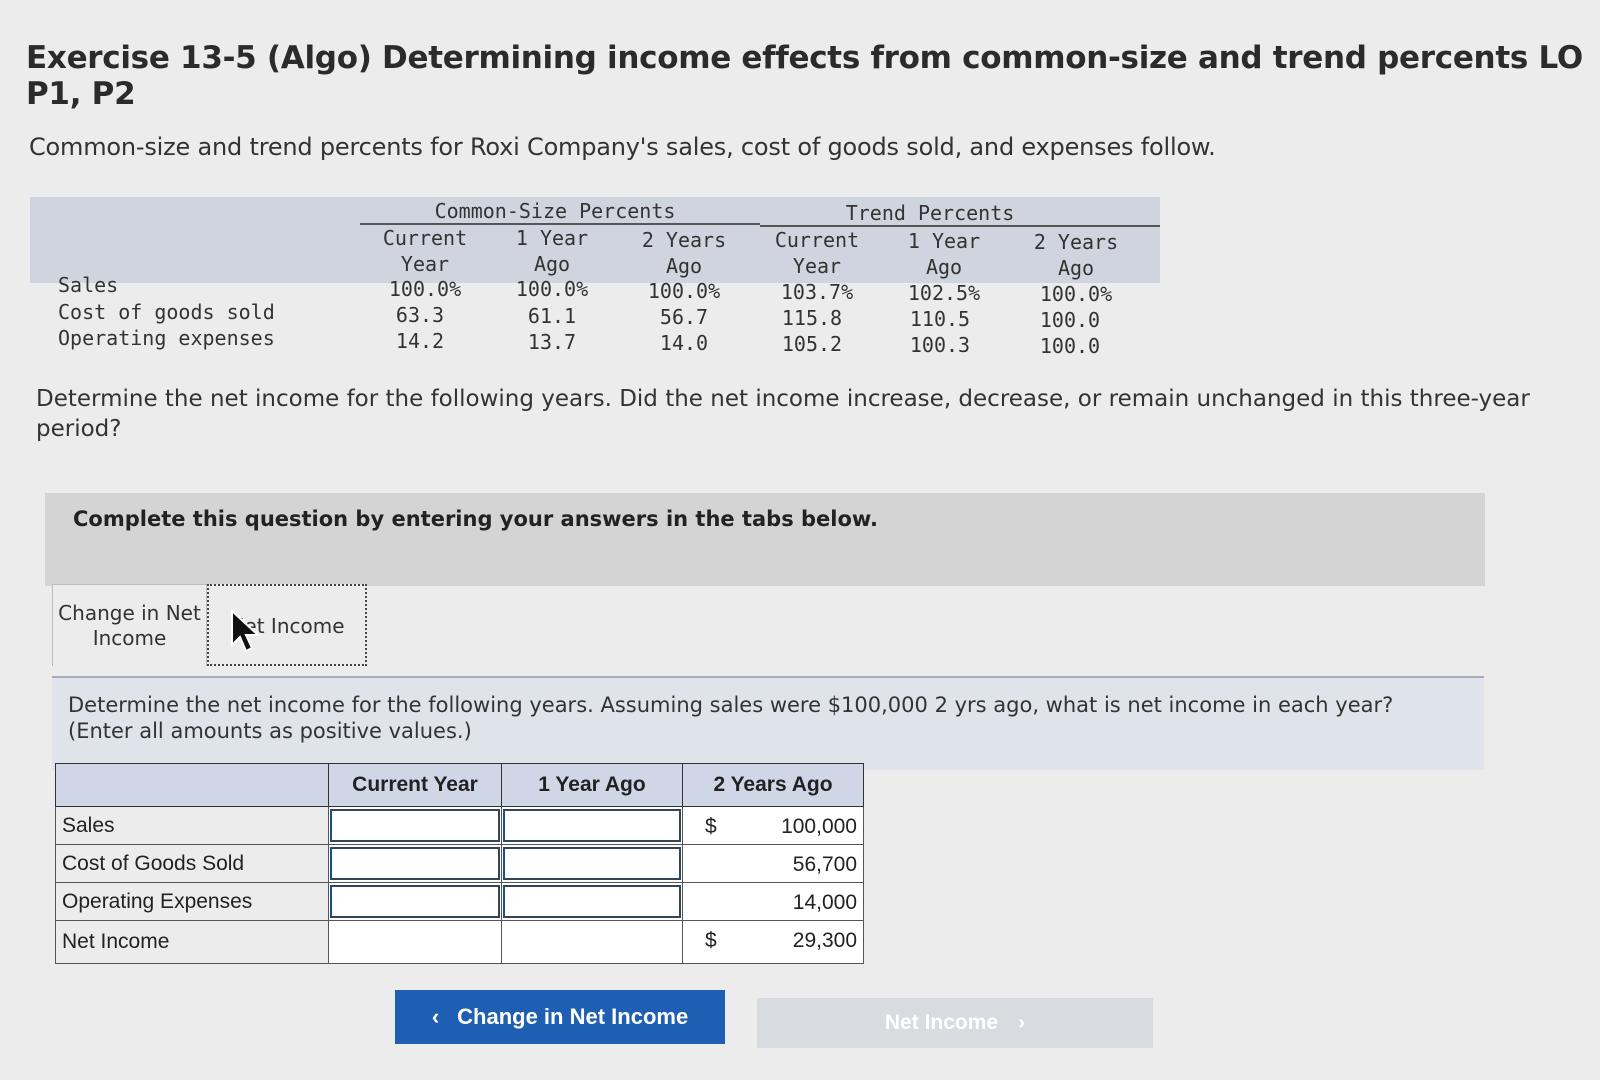 The width and height of the screenshot is (1600, 1080). Describe the element at coordinates (930, 213) in the screenshot. I see `group-header-trend: Trend Percents` at that location.